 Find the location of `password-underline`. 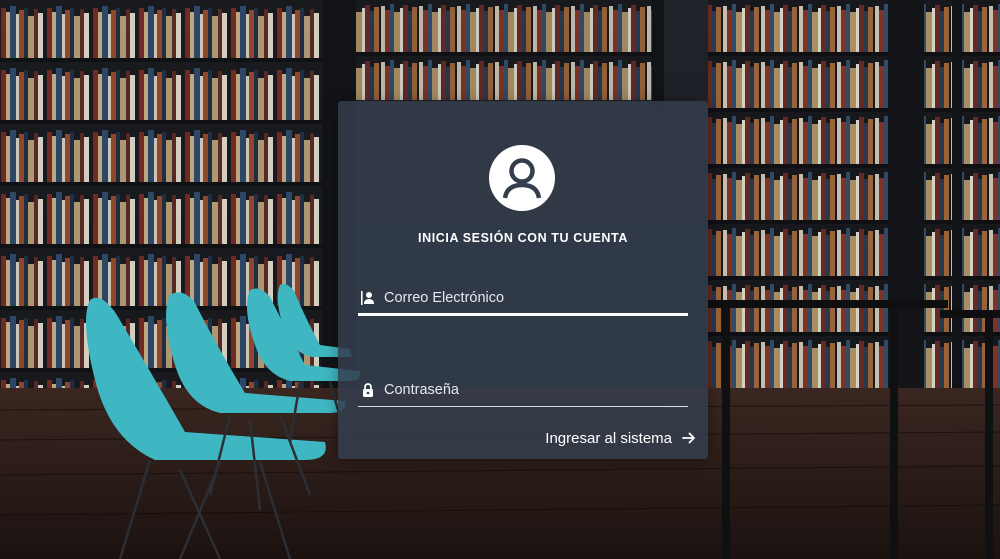

password-underline is located at coordinates (523, 406).